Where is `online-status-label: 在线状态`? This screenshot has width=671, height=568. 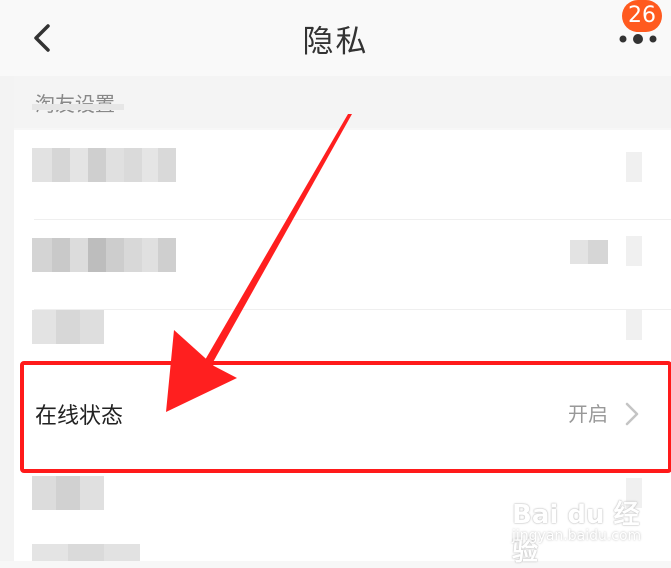
online-status-label: 在线状态 is located at coordinates (79, 416).